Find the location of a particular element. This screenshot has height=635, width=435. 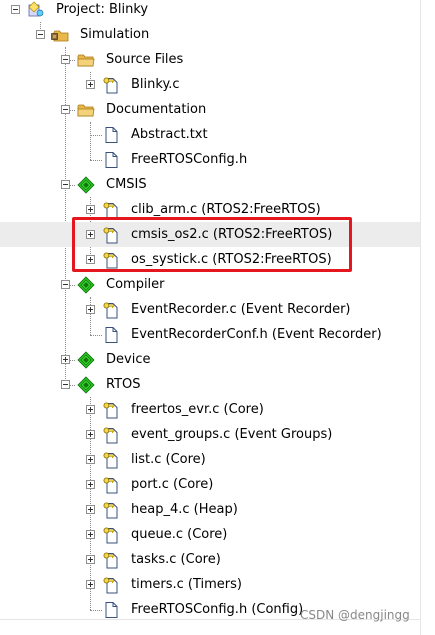

tree-node-file: timers.c (Timers) is located at coordinates (210, 584).